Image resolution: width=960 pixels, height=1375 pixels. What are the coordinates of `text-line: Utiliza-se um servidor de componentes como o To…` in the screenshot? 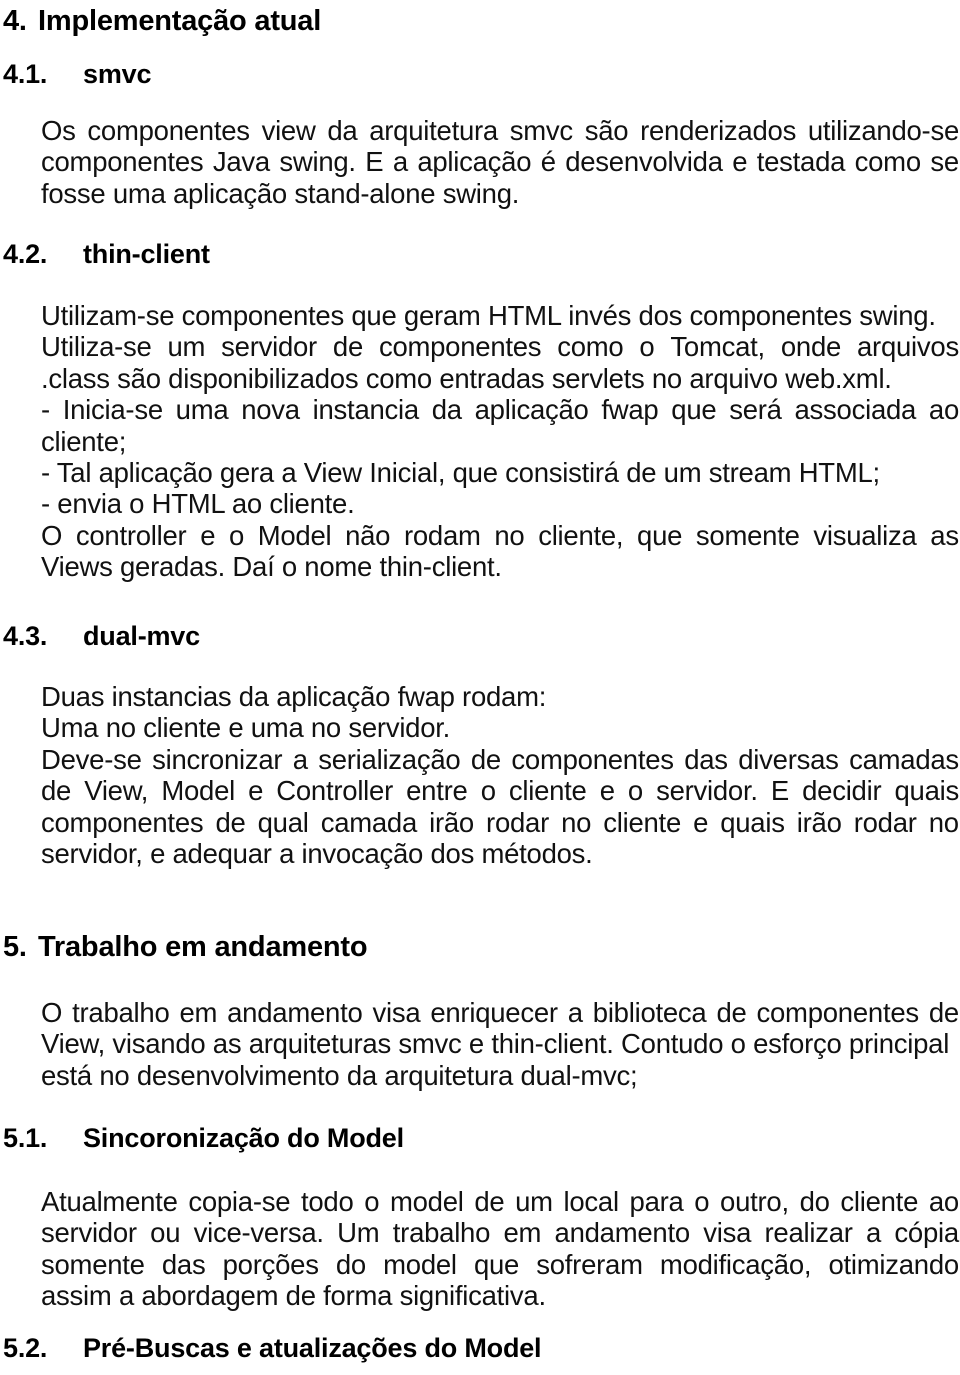 It's located at (500, 347).